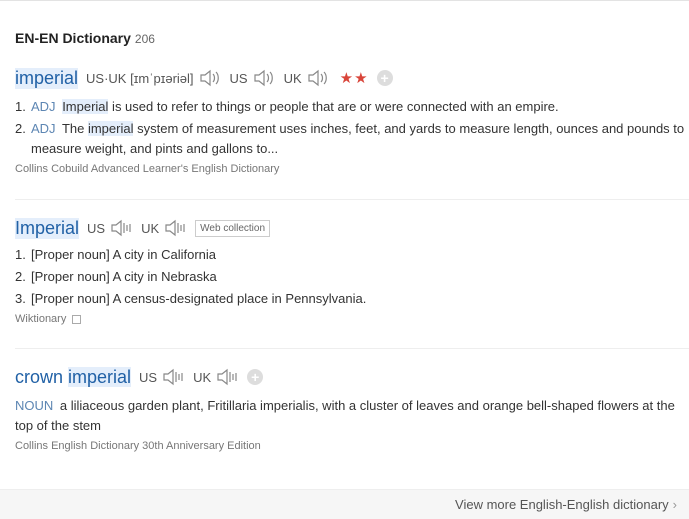  What do you see at coordinates (351, 377) in the screenshot?
I see `entry-header: crown imperial US UK +` at bounding box center [351, 377].